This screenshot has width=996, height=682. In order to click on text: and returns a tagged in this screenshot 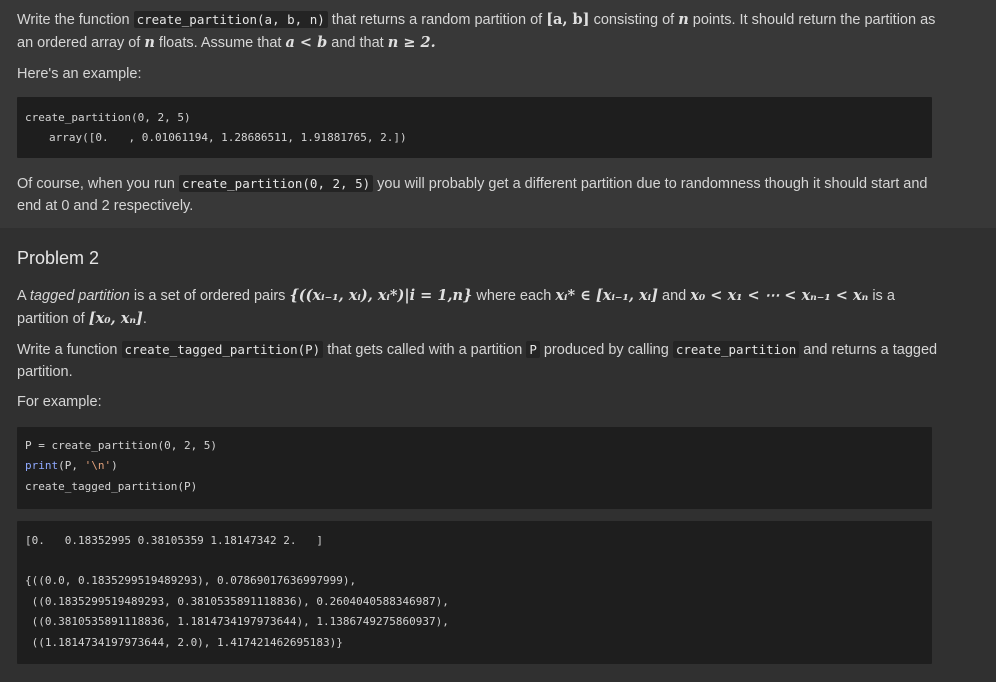, I will do `click(868, 350)`.